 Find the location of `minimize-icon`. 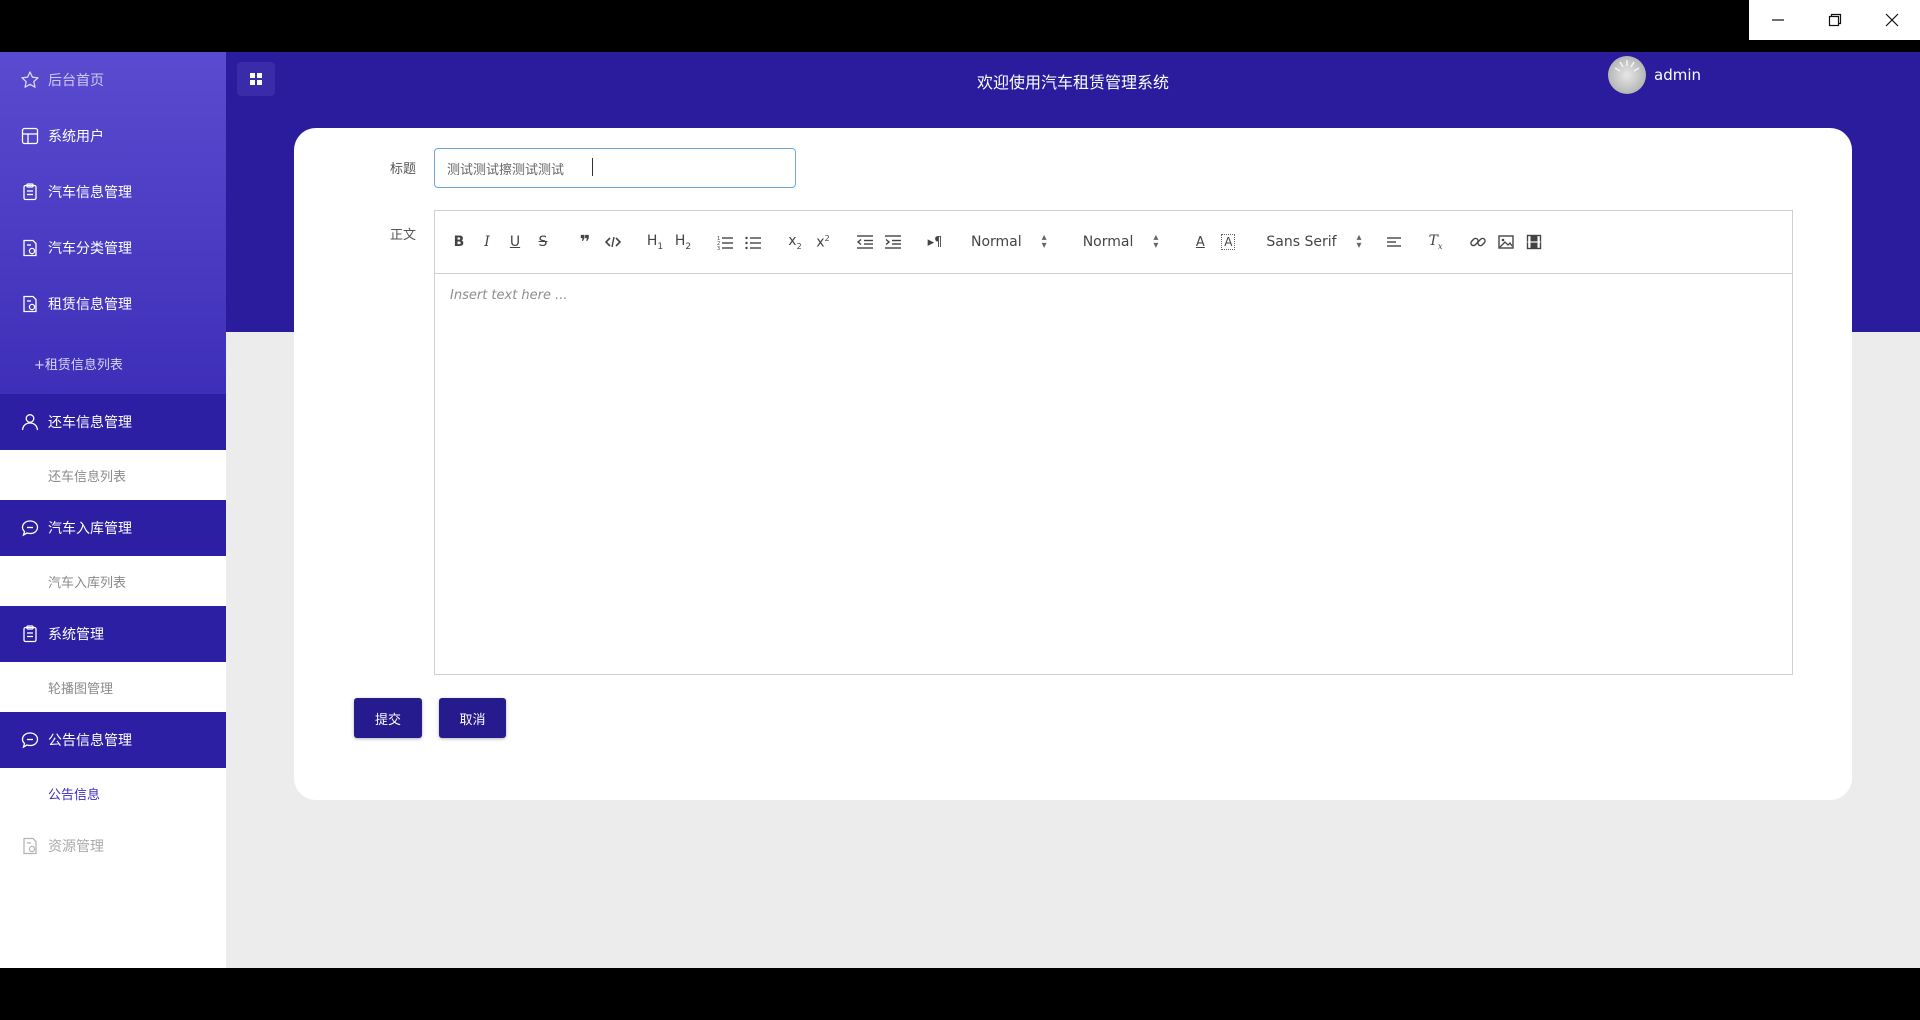

minimize-icon is located at coordinates (1777, 20).